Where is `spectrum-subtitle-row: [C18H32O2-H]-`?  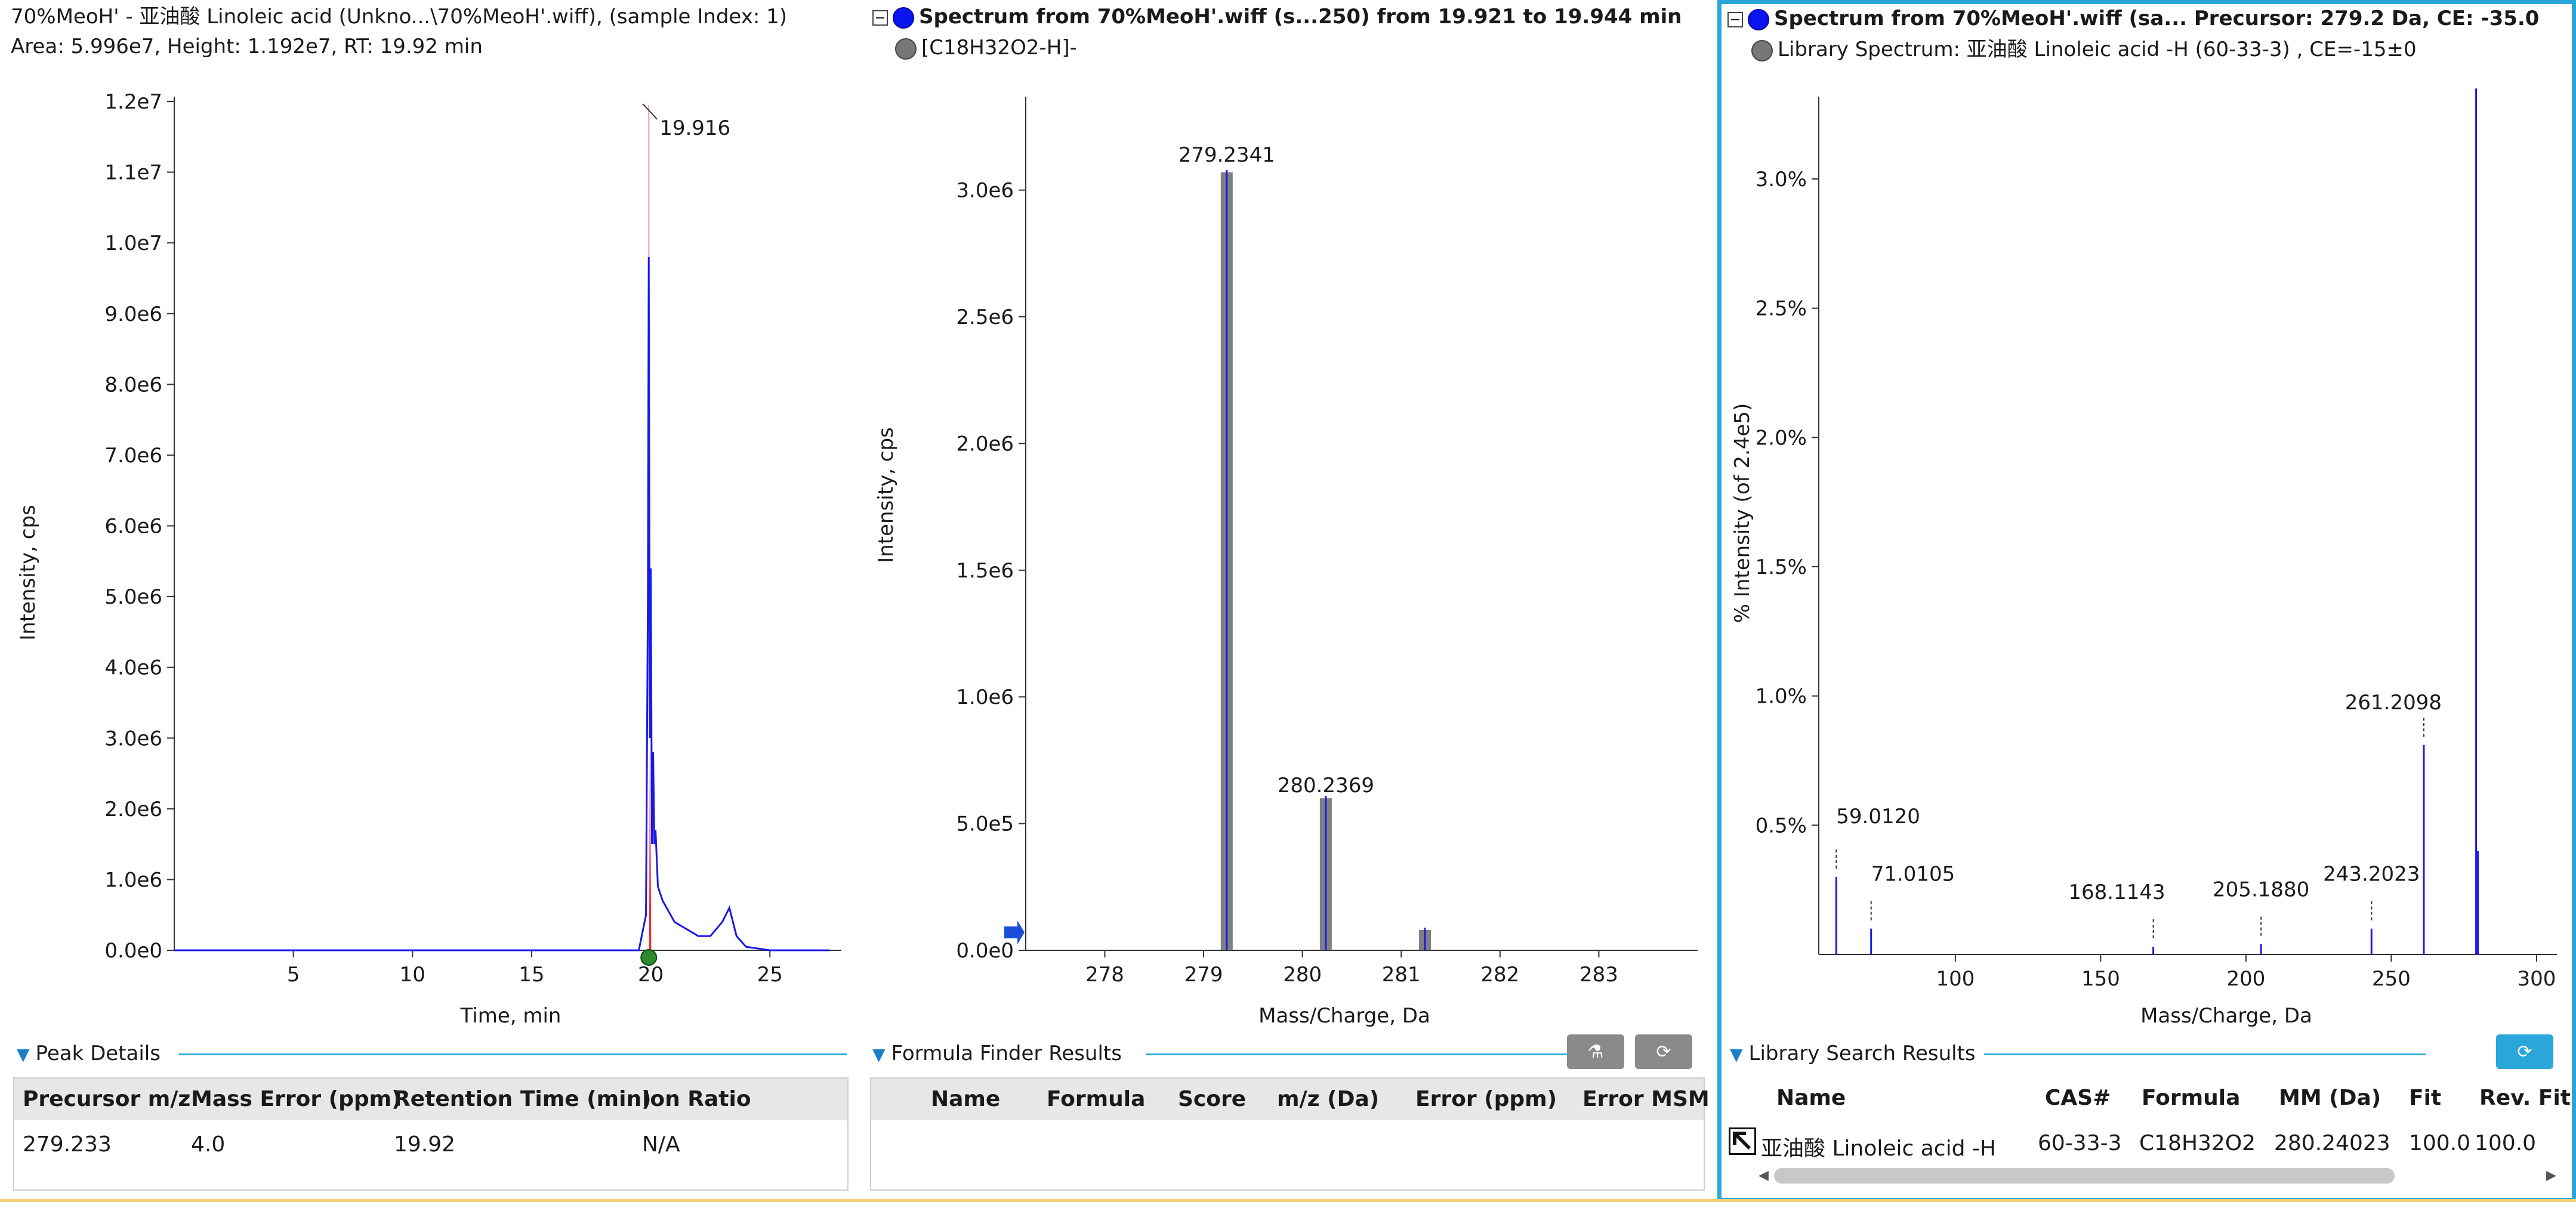
spectrum-subtitle-row: [C18H32O2-H]- is located at coordinates (986, 47).